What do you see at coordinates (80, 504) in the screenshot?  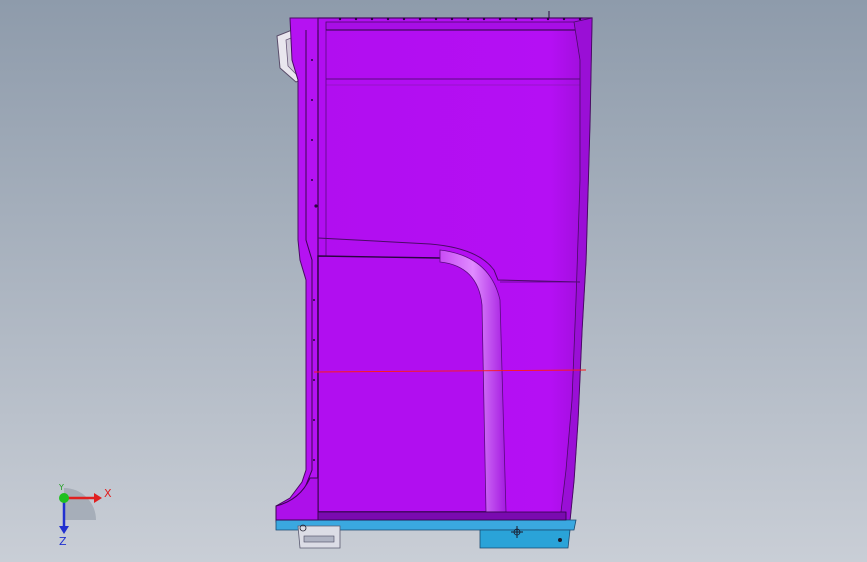 I see `triad-shadow` at bounding box center [80, 504].